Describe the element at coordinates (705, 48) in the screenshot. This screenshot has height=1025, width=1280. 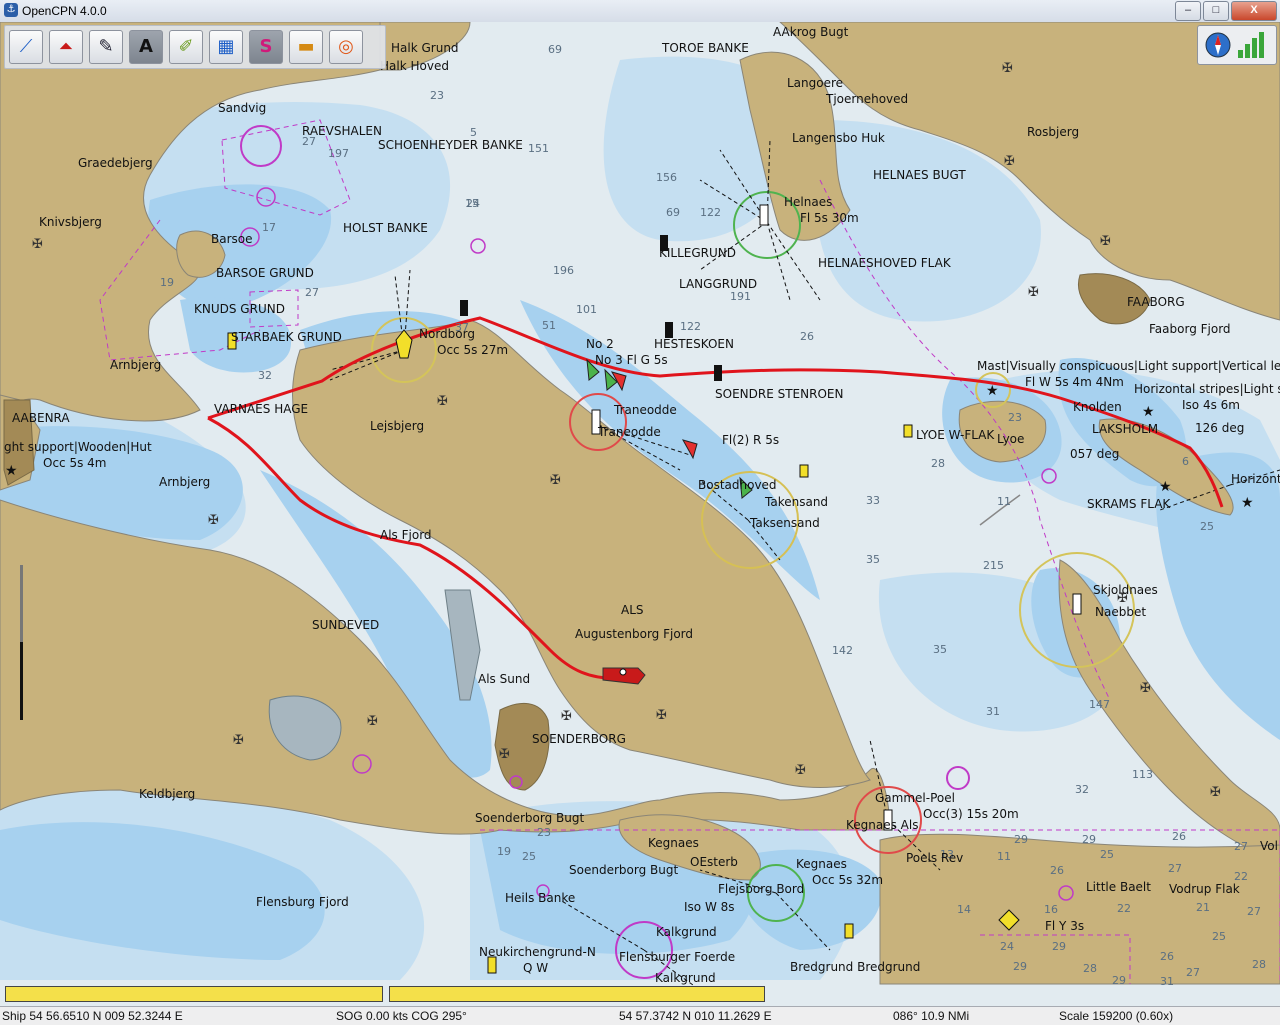
I see `label-toroe-banke: TOROE BANKE` at that location.